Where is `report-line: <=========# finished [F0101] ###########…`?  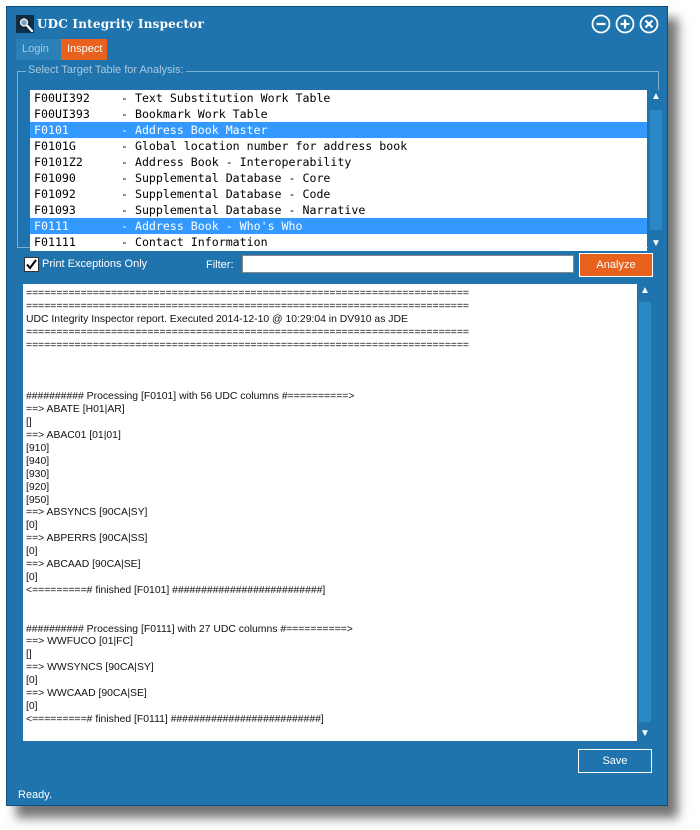
report-line: <=========# finished [F0101] ###########… is located at coordinates (176, 590).